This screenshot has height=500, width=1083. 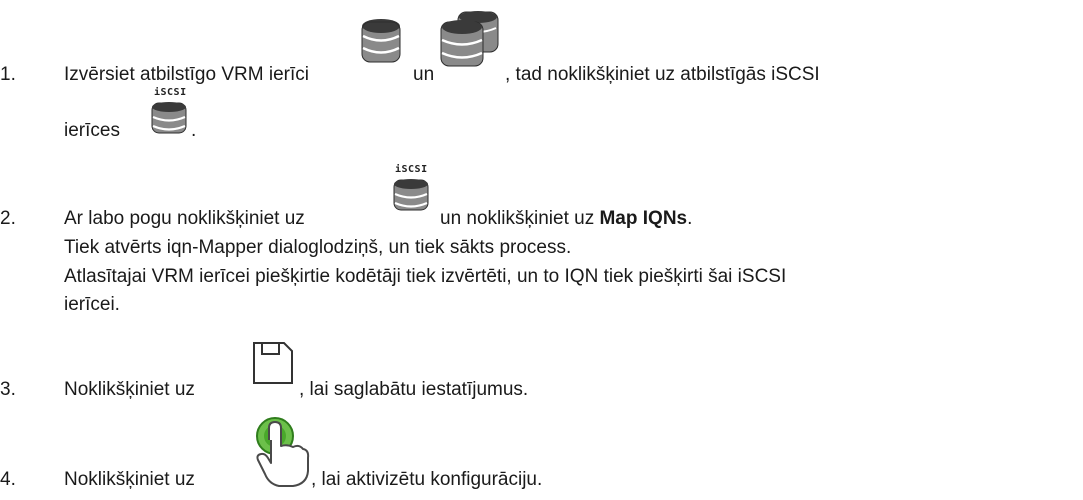 I want to click on step-text: un noklikšķiniet uz Map IQNs., so click(x=566, y=219).